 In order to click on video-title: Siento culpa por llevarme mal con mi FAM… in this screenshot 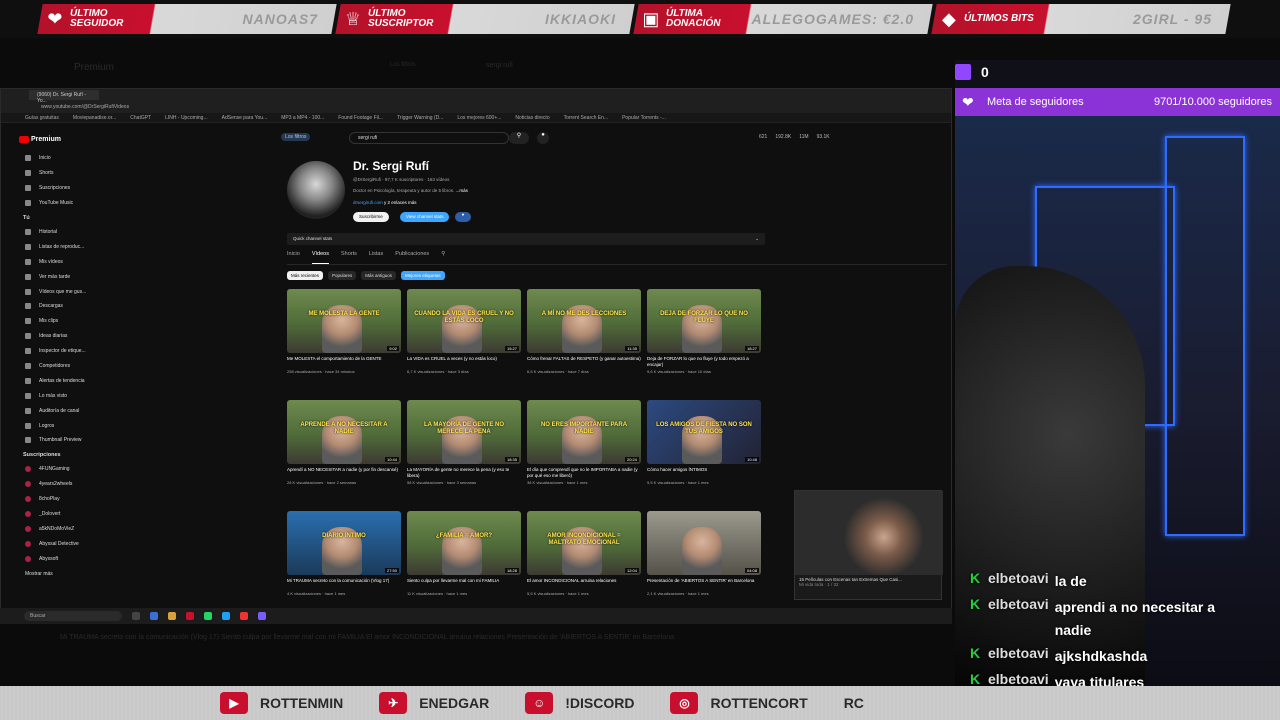, I will do `click(464, 584)`.